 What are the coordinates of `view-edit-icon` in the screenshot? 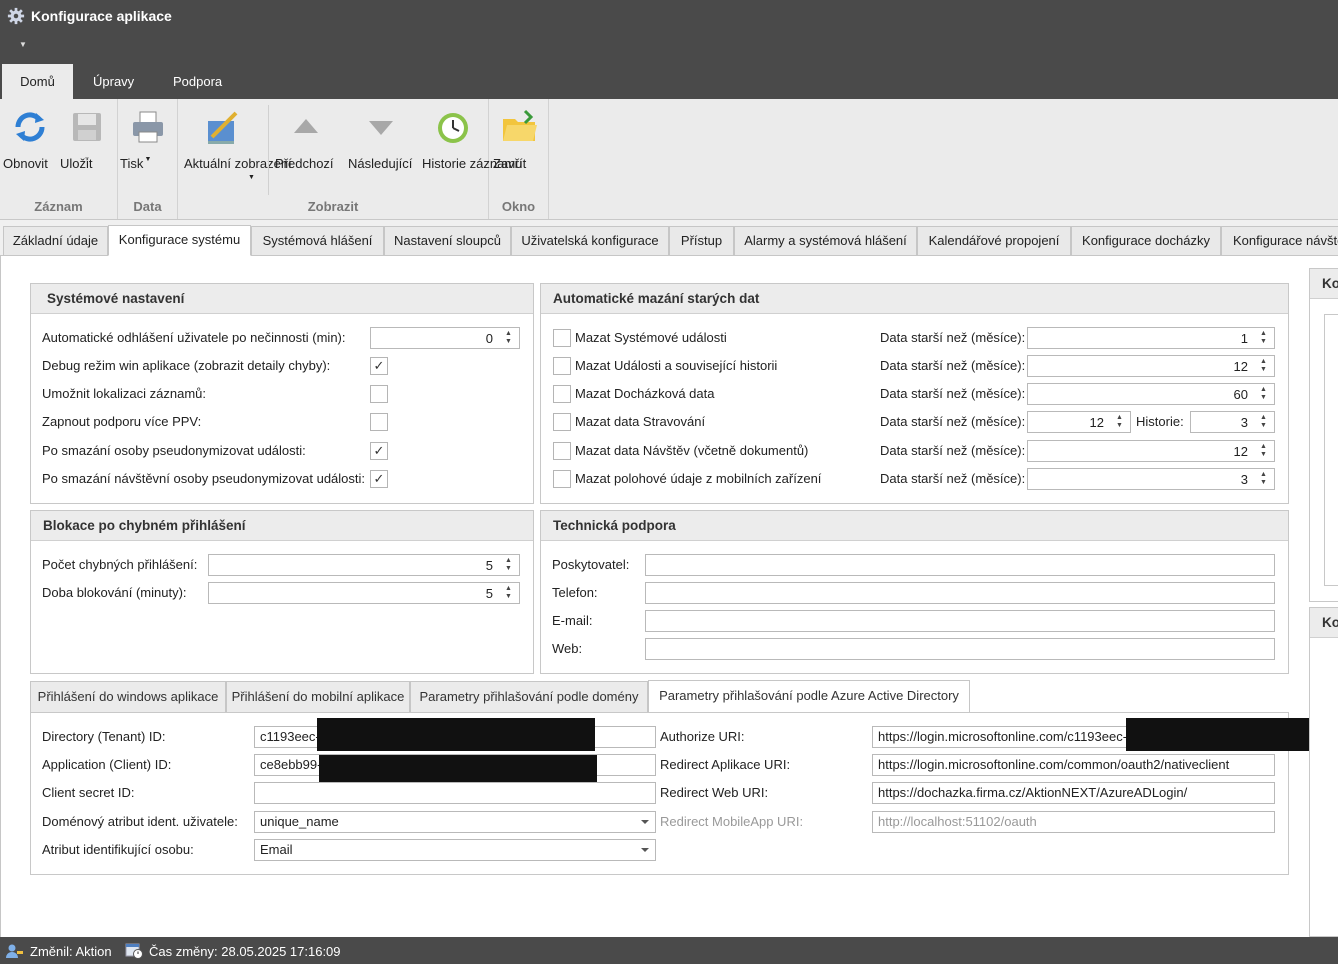 It's located at (223, 127).